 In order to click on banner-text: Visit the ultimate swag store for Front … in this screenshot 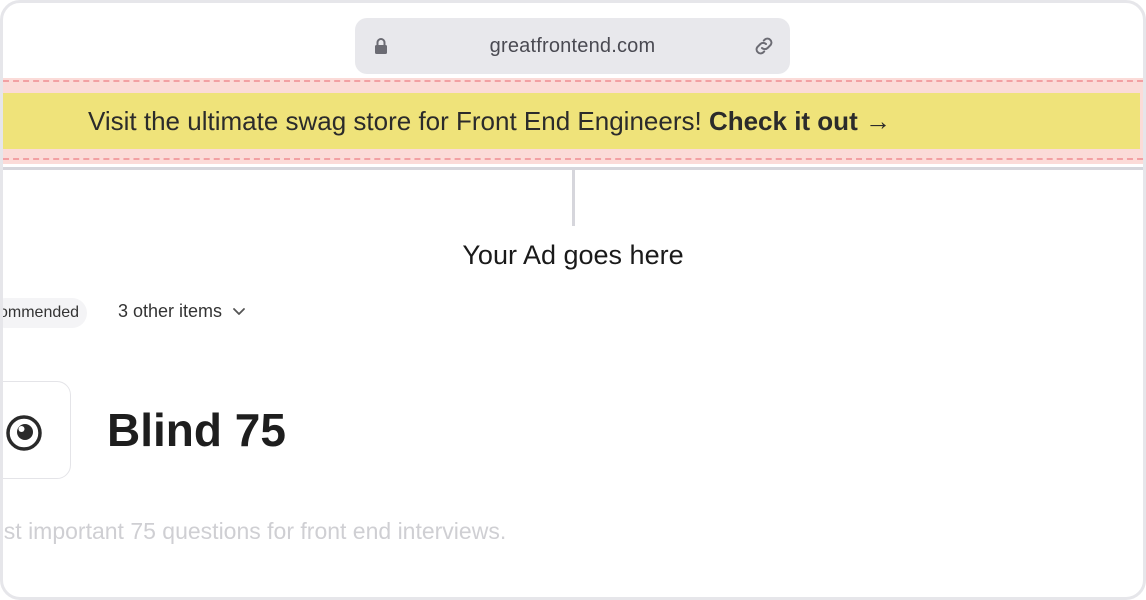, I will do `click(398, 121)`.